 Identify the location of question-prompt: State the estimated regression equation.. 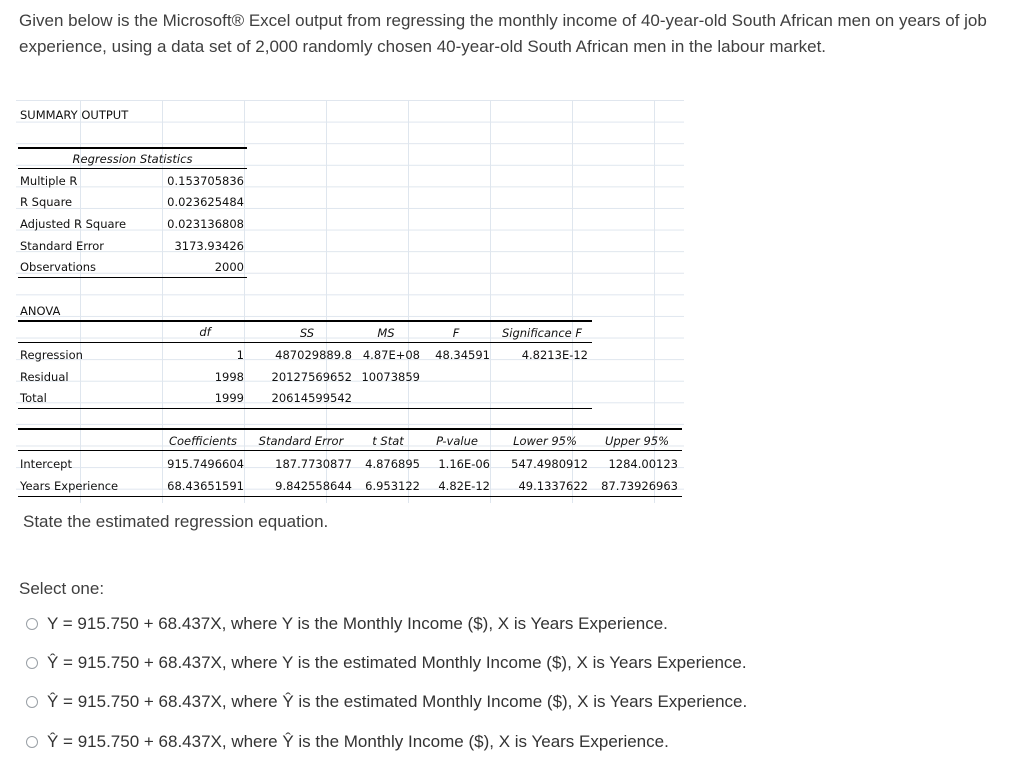
(176, 521).